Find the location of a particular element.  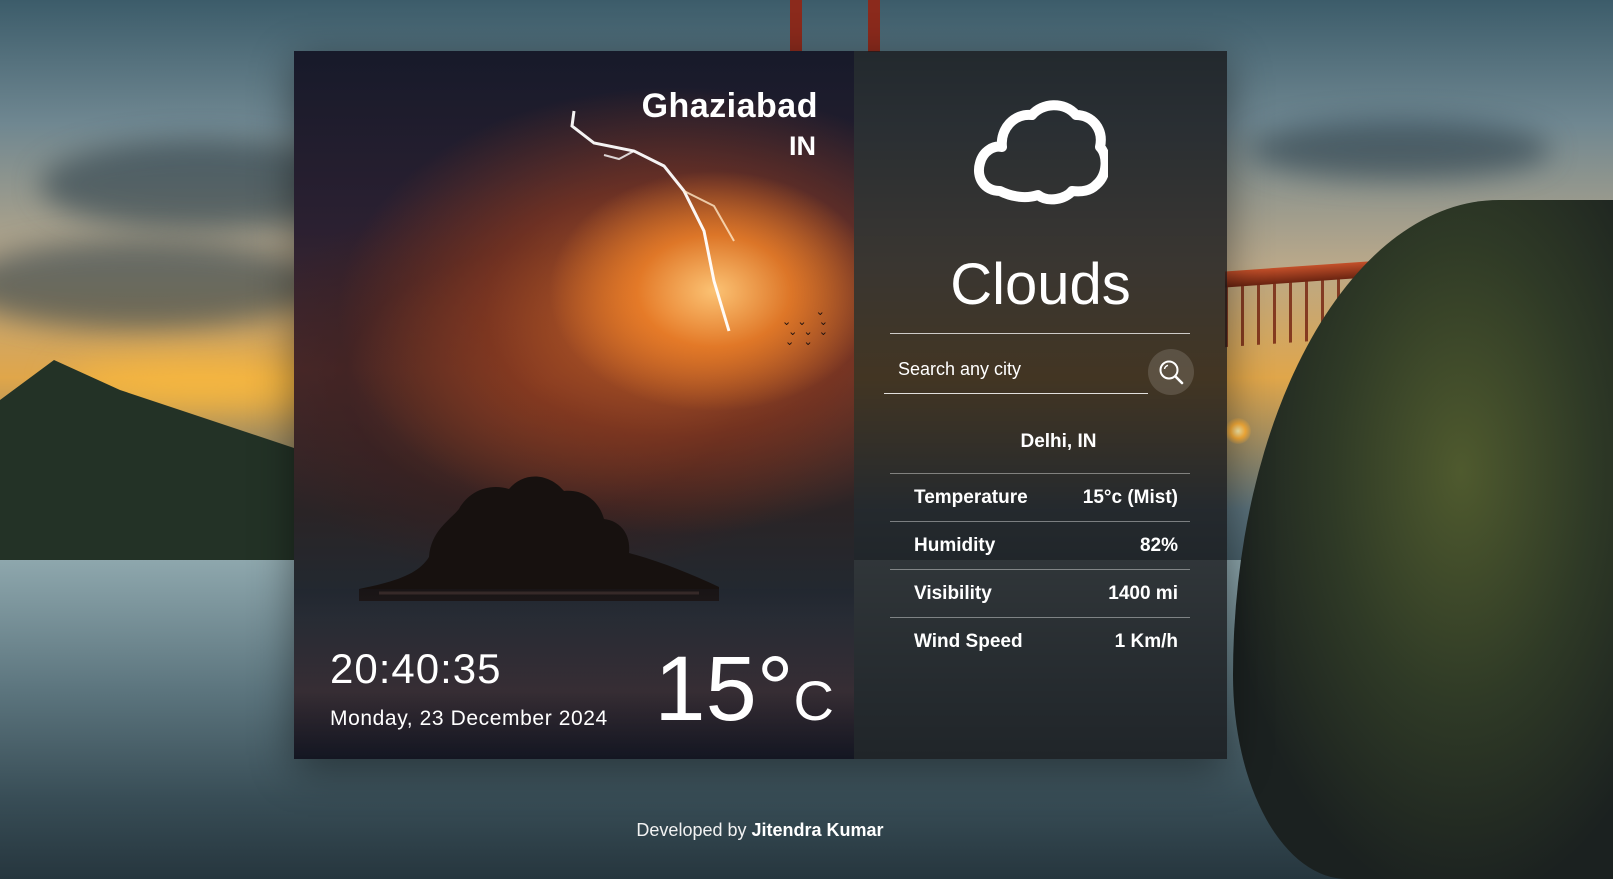

temperature-unit: C is located at coordinates (813, 700).